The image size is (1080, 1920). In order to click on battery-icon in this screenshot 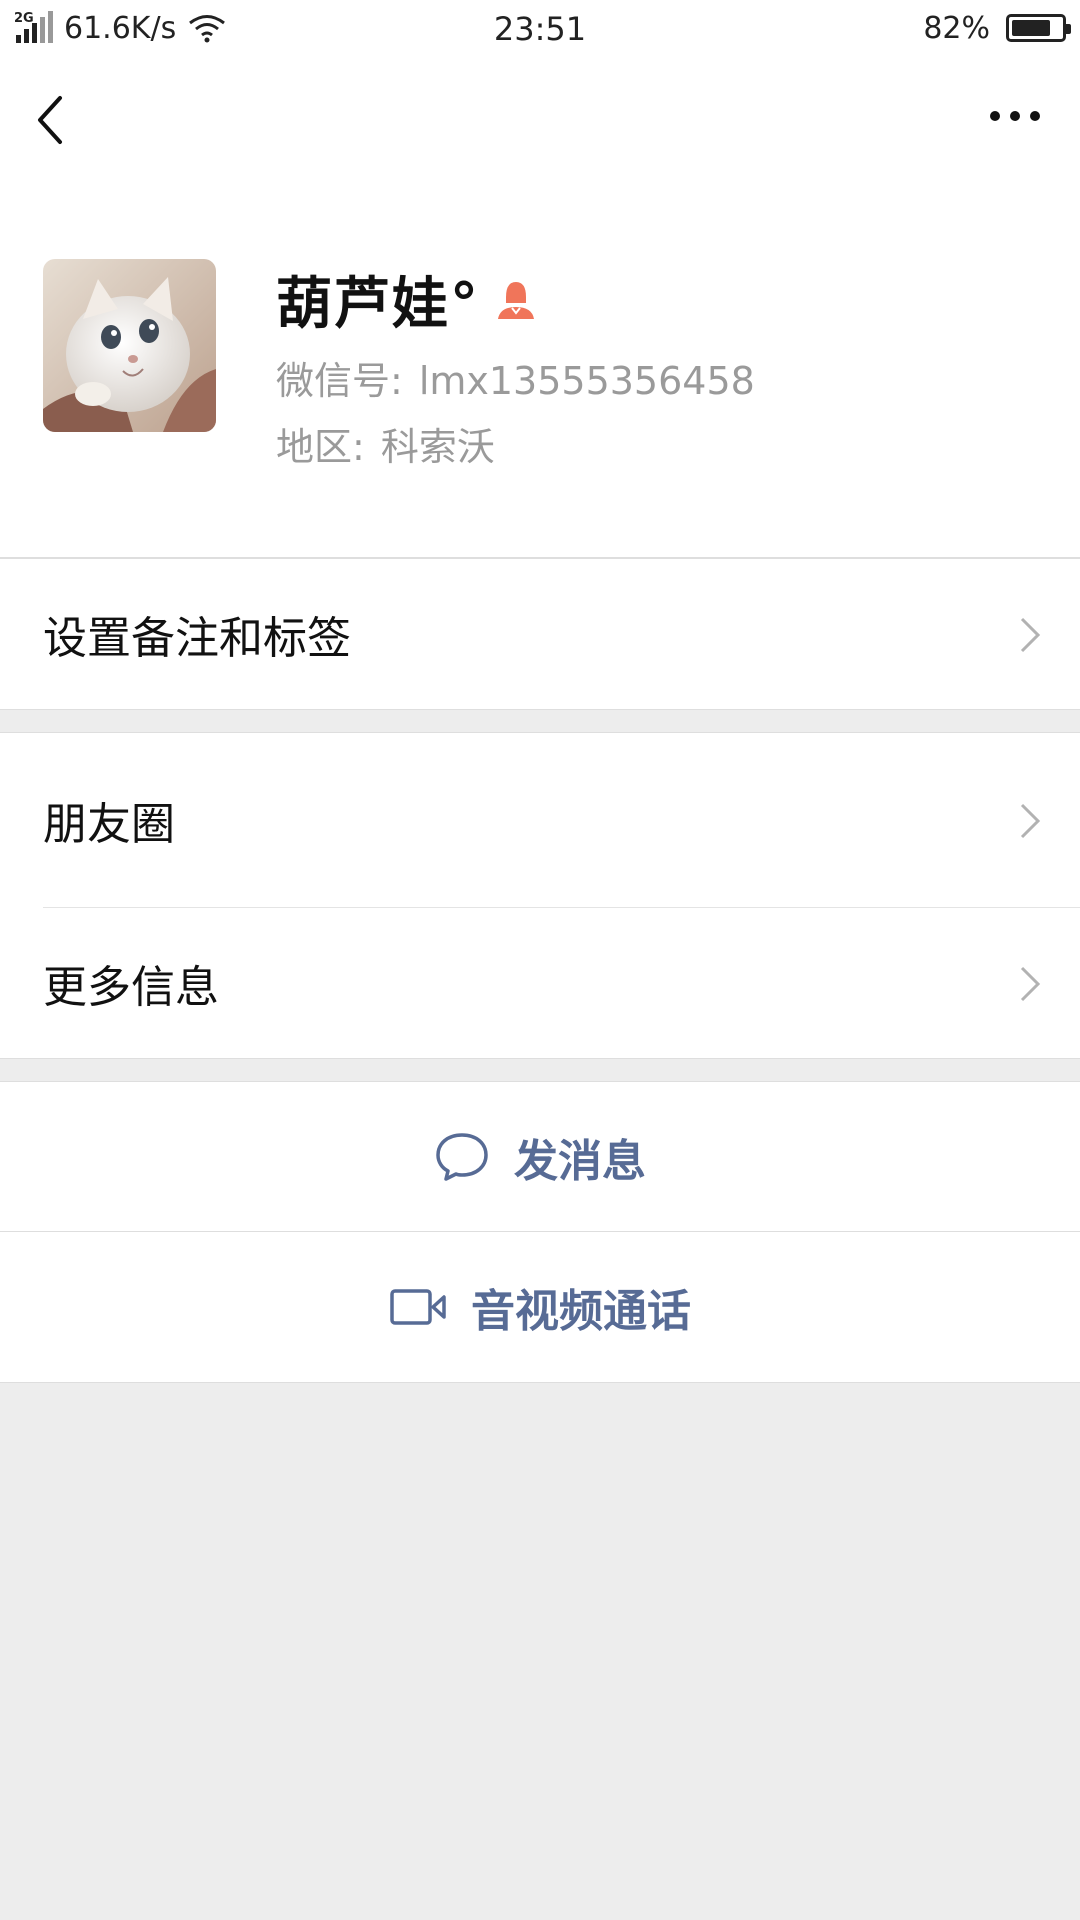, I will do `click(1038, 28)`.